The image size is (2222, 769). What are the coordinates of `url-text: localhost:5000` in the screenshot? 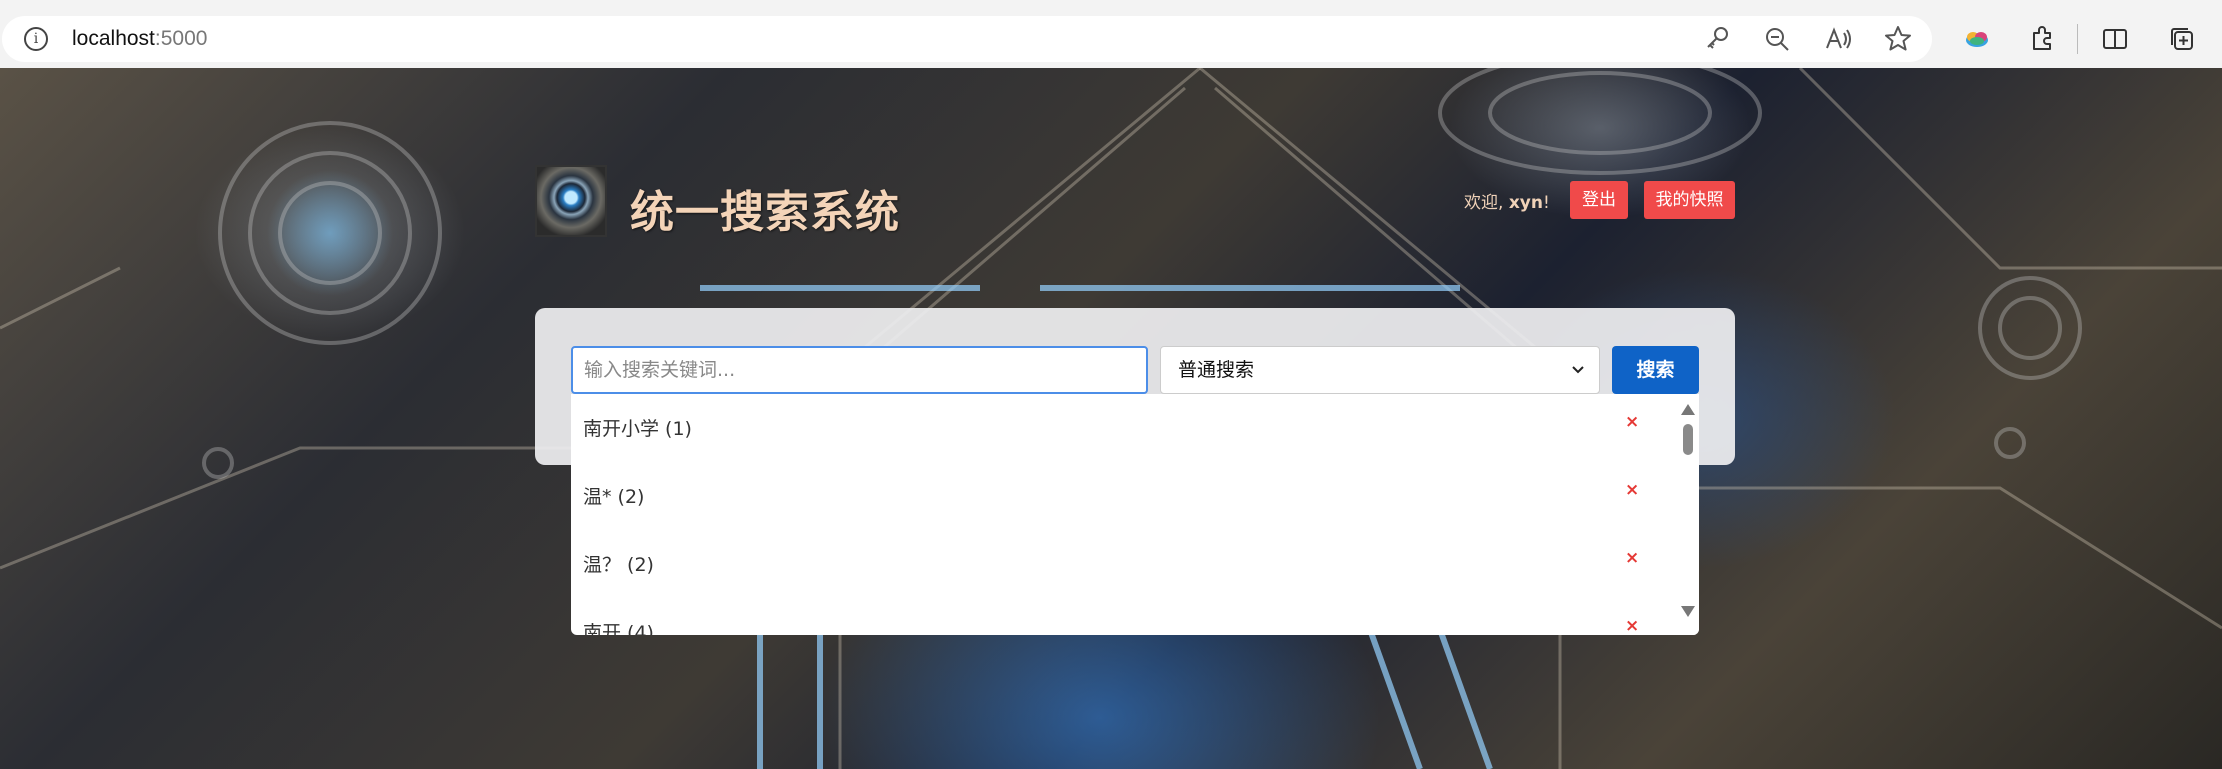 It's located at (139, 39).